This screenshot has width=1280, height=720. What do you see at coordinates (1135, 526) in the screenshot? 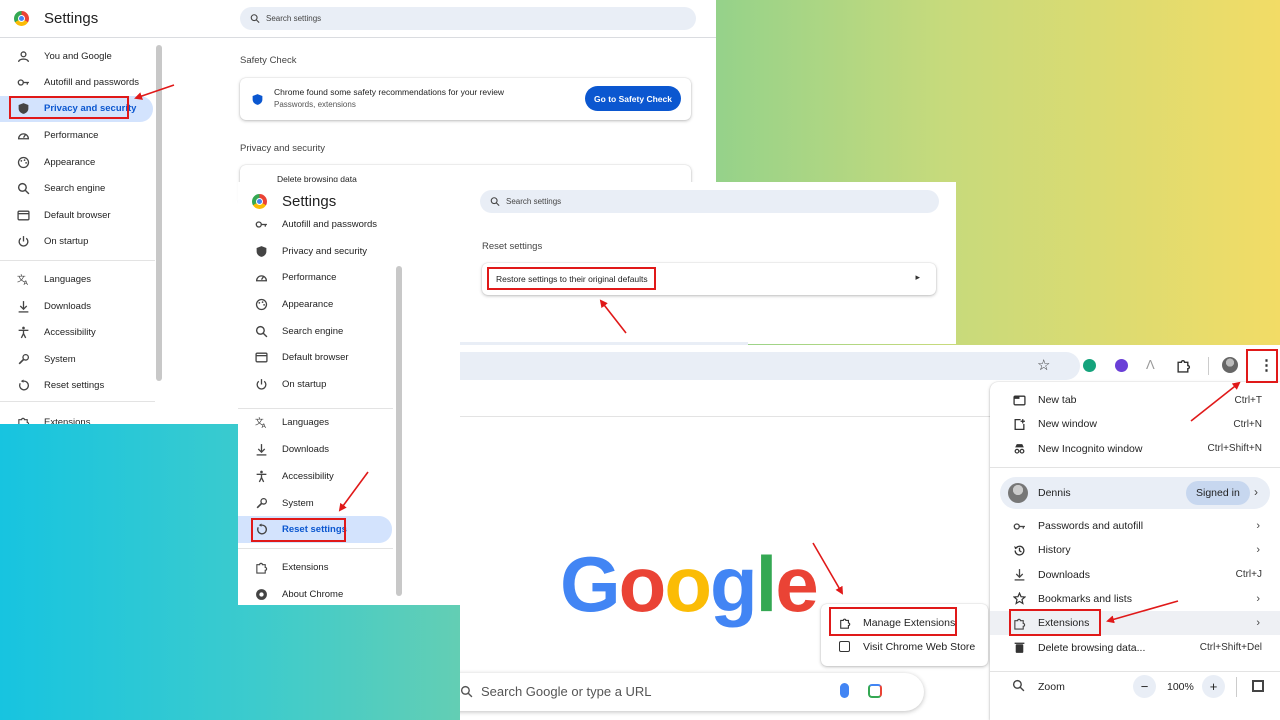
I see `menu-item-passwords-and-autofill: Passwords and autofill ›` at bounding box center [1135, 526].